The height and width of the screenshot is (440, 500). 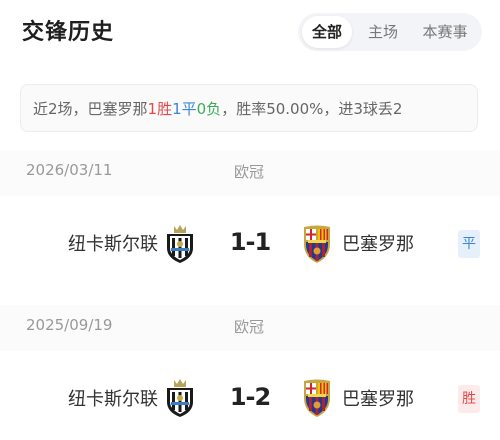 What do you see at coordinates (469, 244) in the screenshot?
I see `result-badge: 平` at bounding box center [469, 244].